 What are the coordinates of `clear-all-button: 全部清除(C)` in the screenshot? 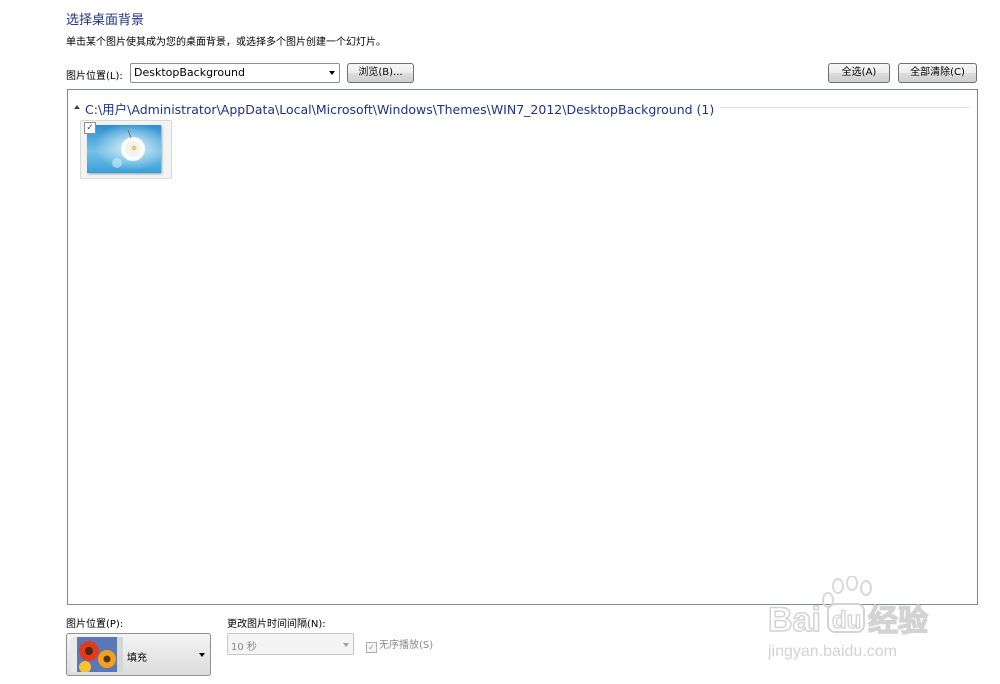 It's located at (937, 73).